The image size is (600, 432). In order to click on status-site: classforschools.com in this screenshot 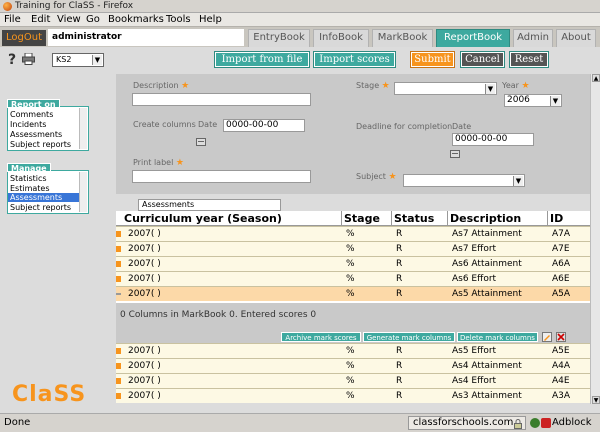, I will do `click(467, 423)`.